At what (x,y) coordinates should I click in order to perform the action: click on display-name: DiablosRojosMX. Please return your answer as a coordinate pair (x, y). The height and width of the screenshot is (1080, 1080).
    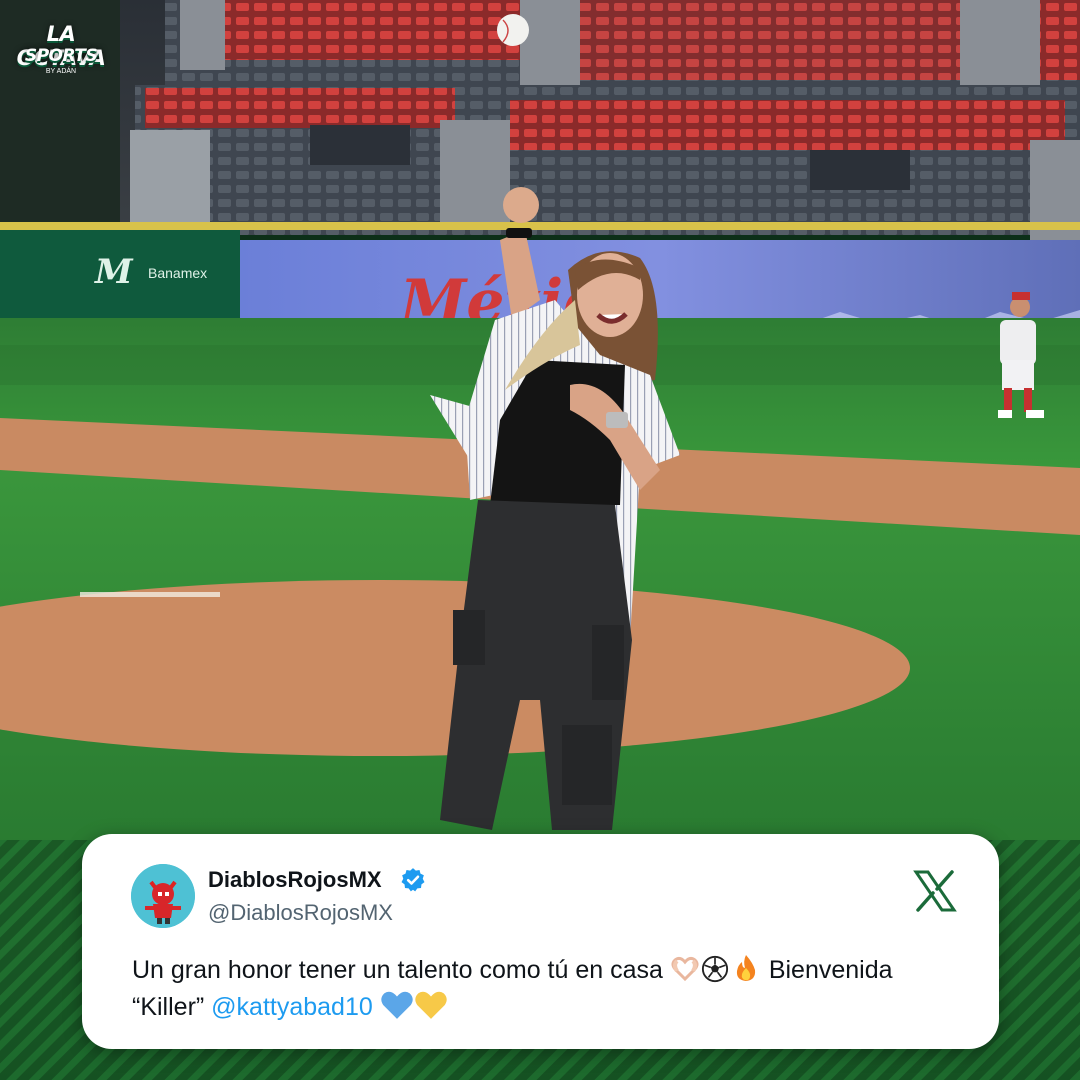
    Looking at the image, I should click on (295, 879).